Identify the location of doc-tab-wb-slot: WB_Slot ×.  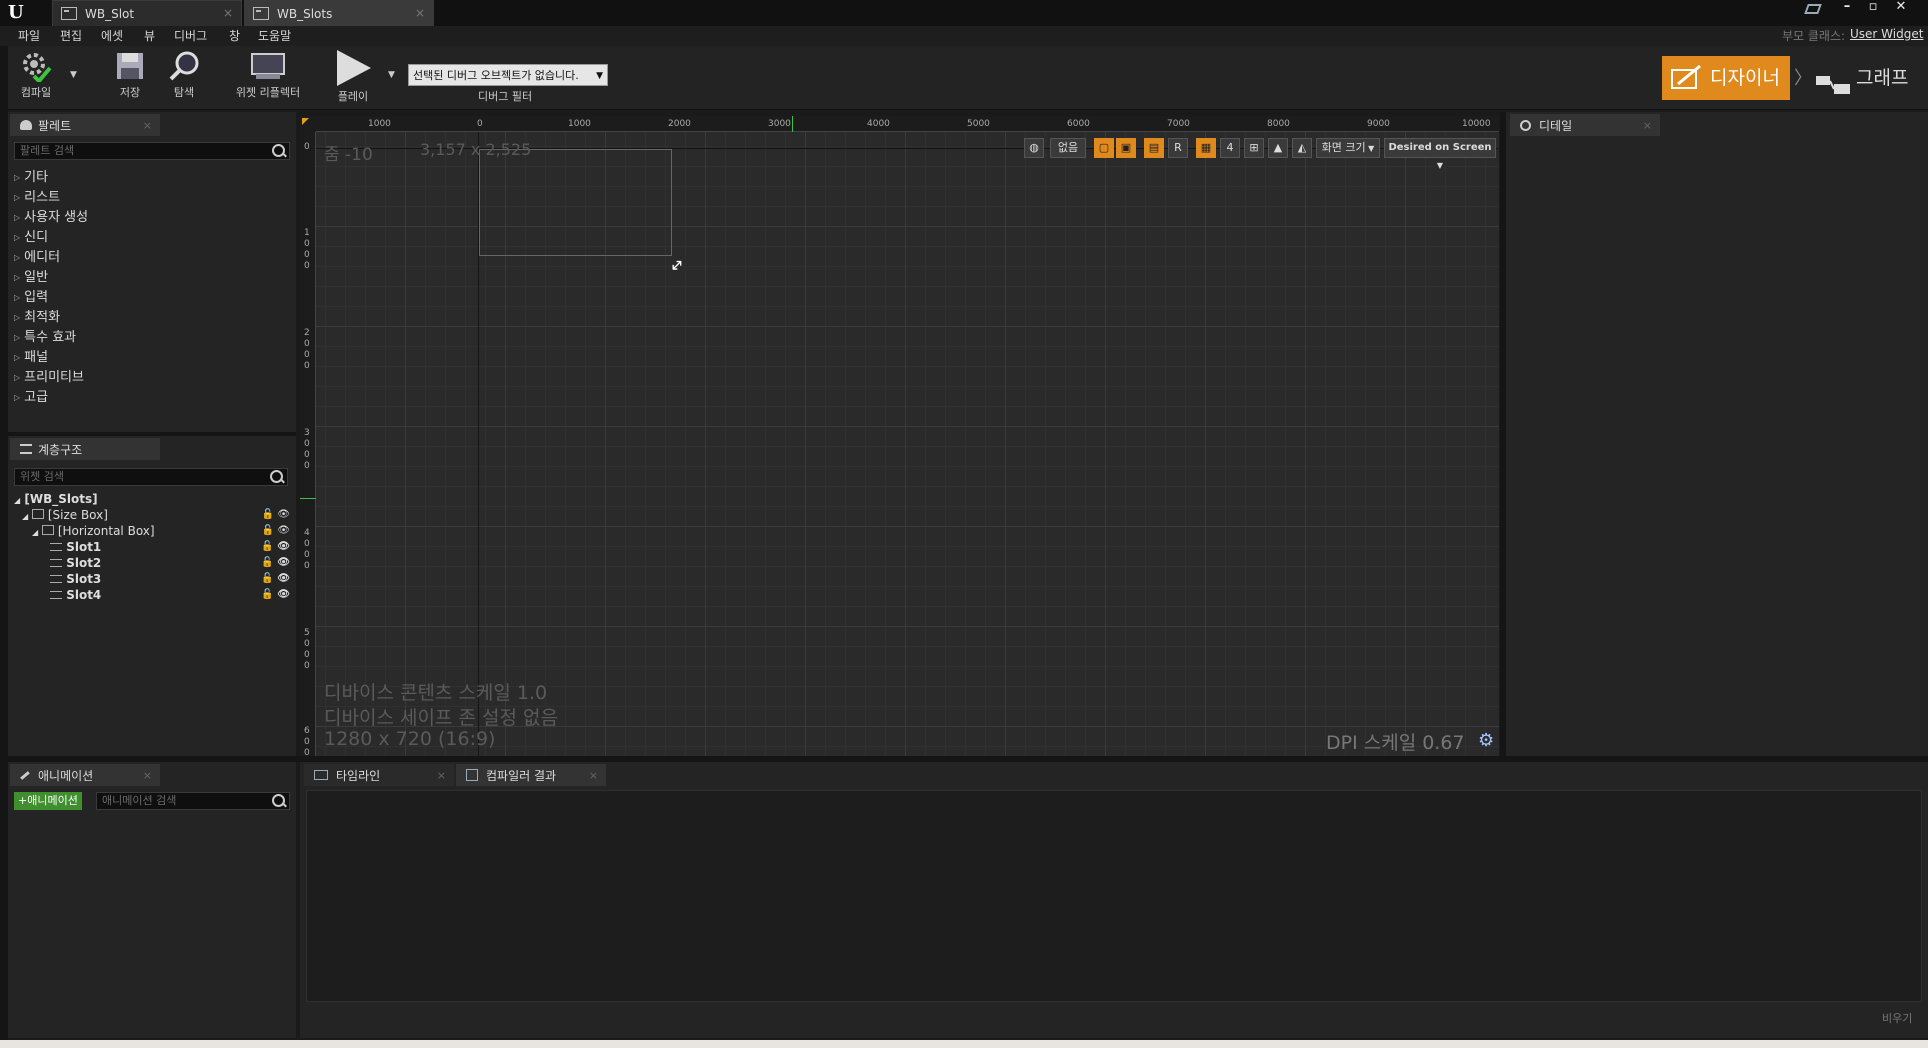
(147, 13).